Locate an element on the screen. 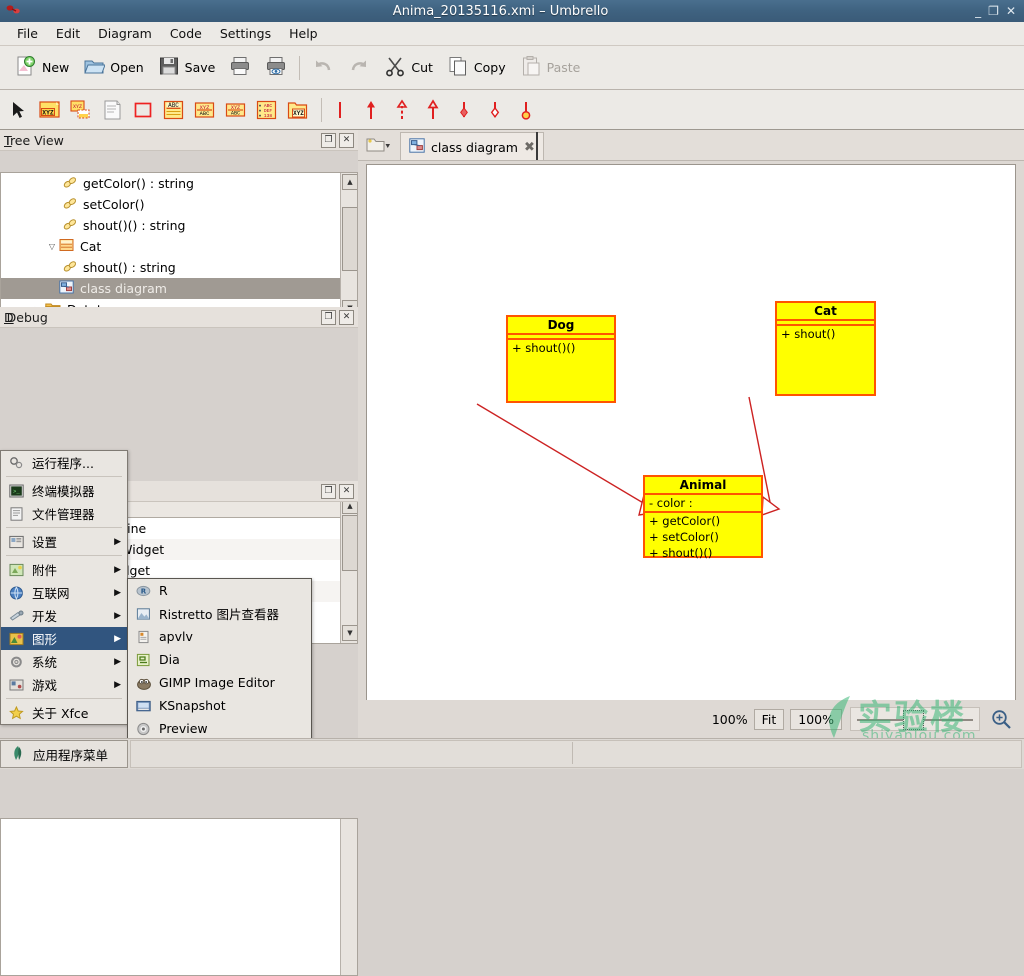  documentation-float-button: ❐ is located at coordinates (328, 491).